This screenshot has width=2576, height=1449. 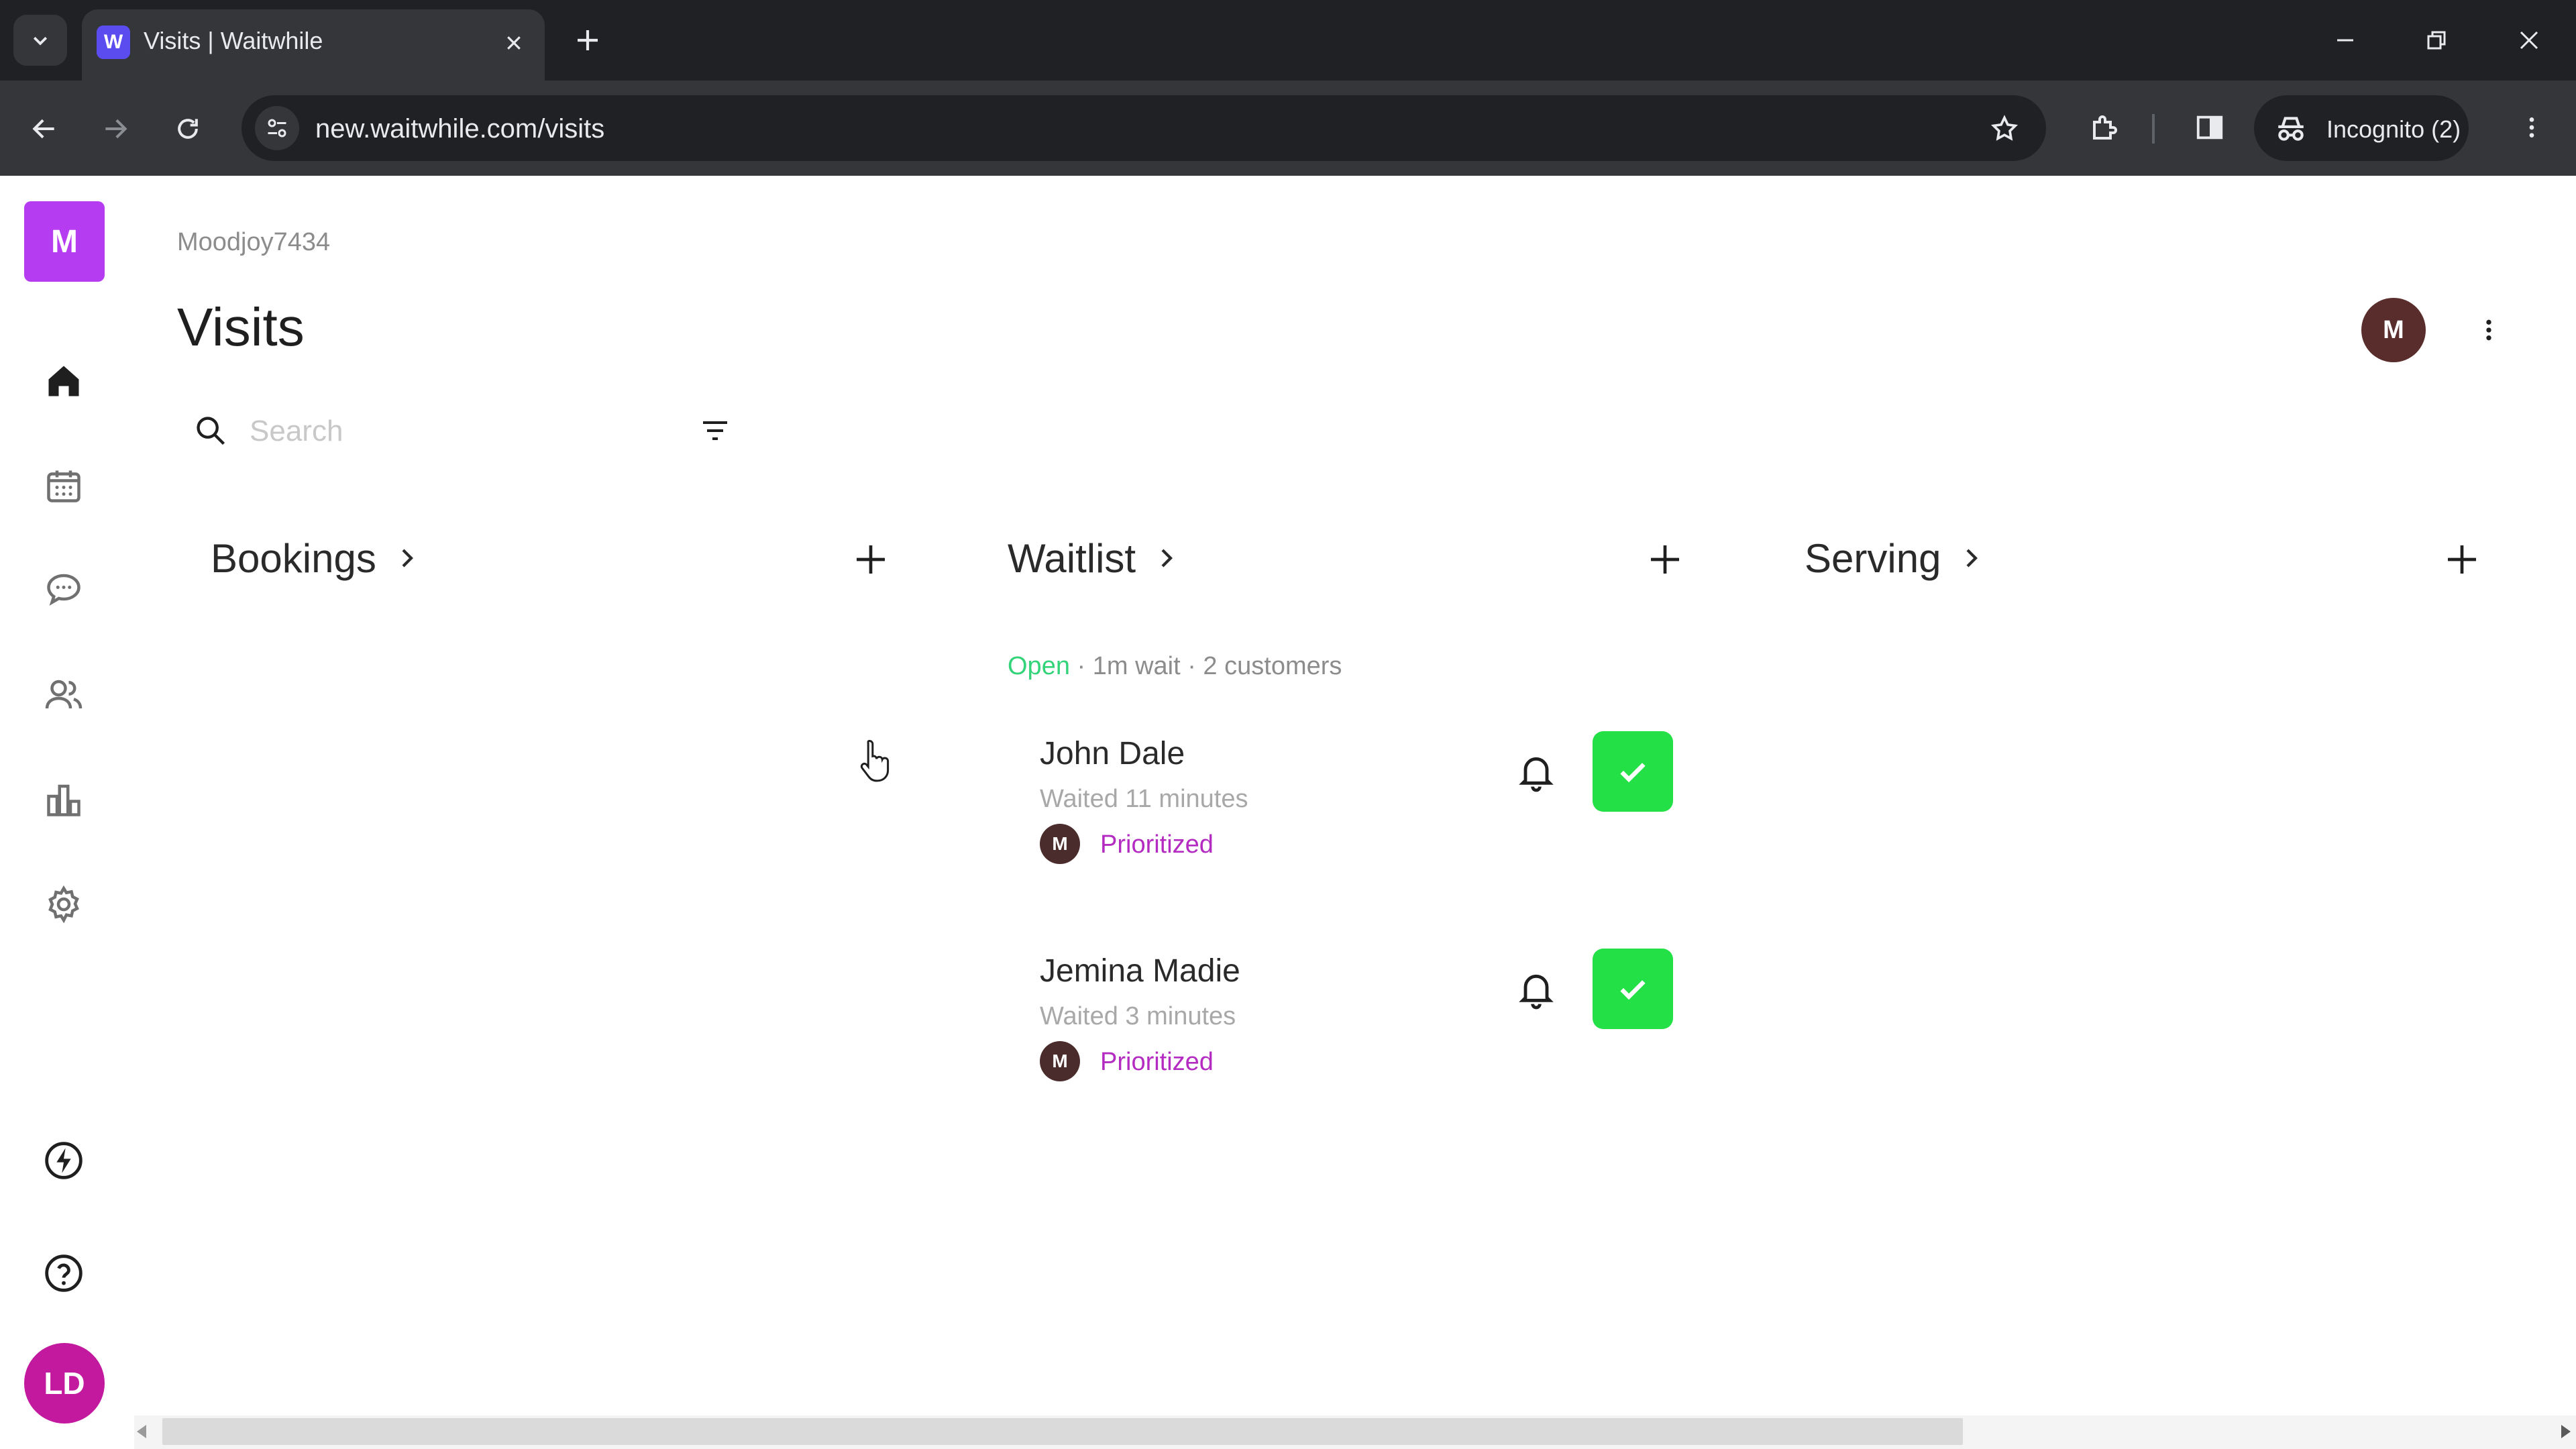 What do you see at coordinates (2004, 128) in the screenshot?
I see `bookmark-button` at bounding box center [2004, 128].